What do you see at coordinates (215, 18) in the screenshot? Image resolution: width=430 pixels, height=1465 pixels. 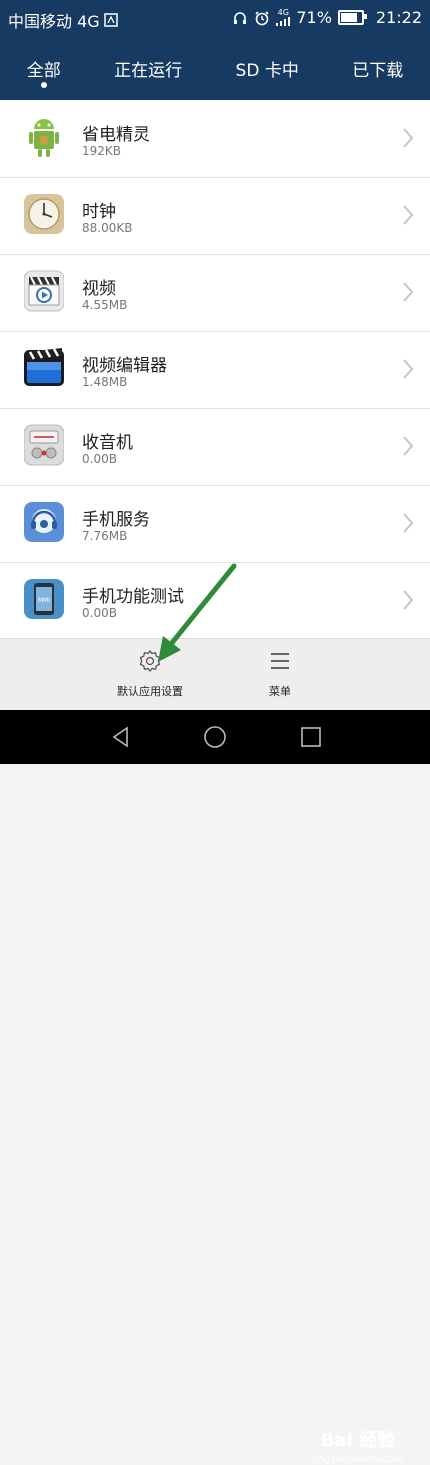 I see `status-bar: 中国移动 4G 4G 71% 21:22` at bounding box center [215, 18].